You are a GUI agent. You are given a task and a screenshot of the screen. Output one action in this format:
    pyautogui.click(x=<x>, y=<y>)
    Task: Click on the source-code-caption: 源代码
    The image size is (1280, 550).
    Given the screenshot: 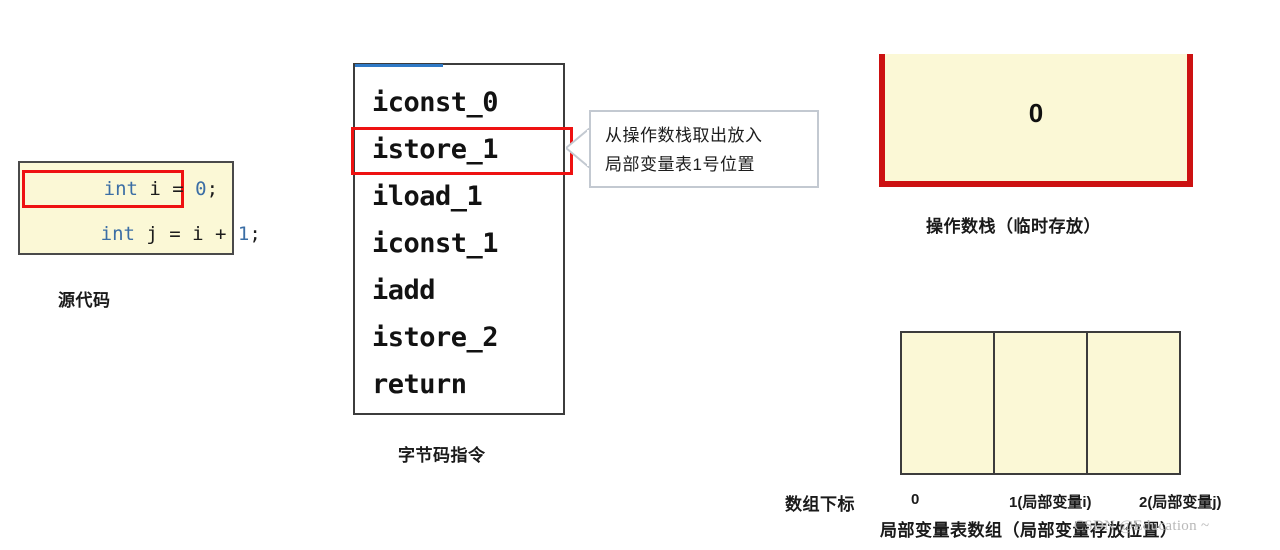 What is the action you would take?
    pyautogui.click(x=84, y=300)
    